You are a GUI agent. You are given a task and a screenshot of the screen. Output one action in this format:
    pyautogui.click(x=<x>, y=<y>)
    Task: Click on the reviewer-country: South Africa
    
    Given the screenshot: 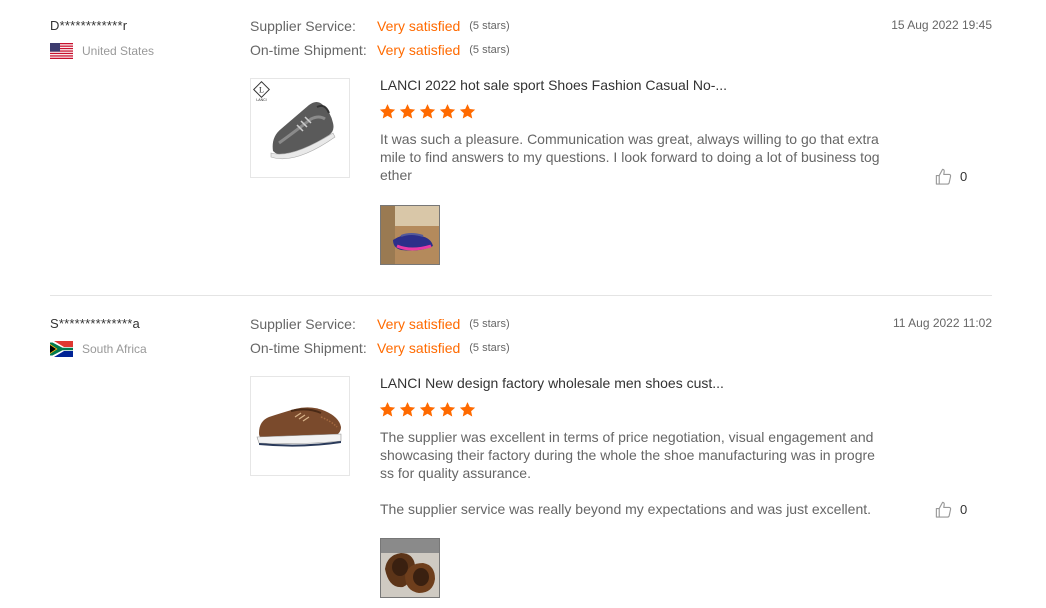 What is the action you would take?
    pyautogui.click(x=98, y=349)
    